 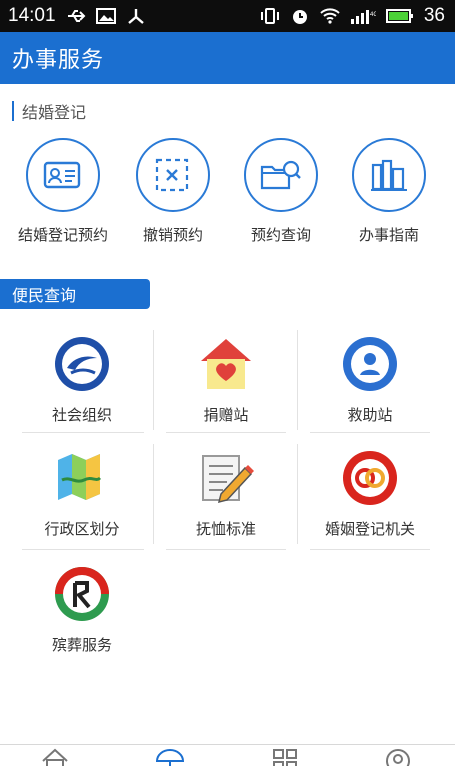 I want to click on grid-item-administrative-division: 行政区划分, so click(x=82, y=493).